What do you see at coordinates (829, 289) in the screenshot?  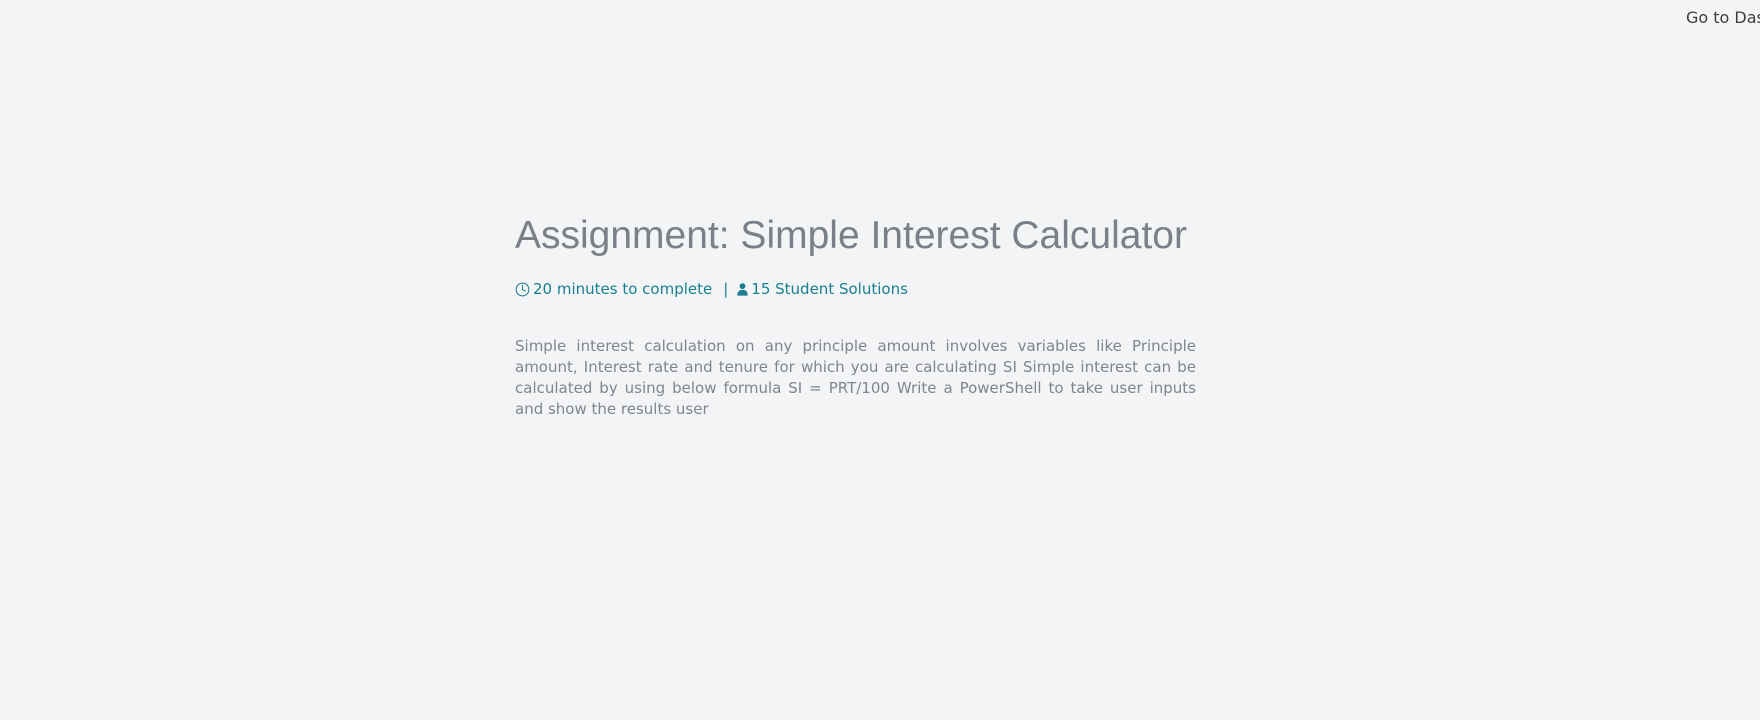 I see `student-solutions-link: 15 Student Solutions` at bounding box center [829, 289].